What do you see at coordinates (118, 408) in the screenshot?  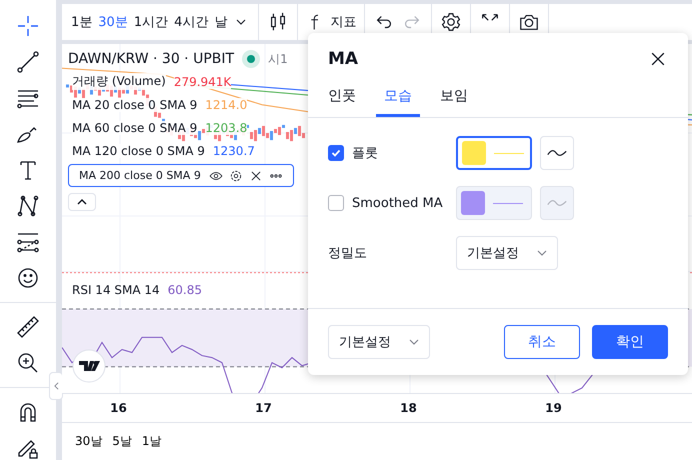 I see `axis-label: 16` at bounding box center [118, 408].